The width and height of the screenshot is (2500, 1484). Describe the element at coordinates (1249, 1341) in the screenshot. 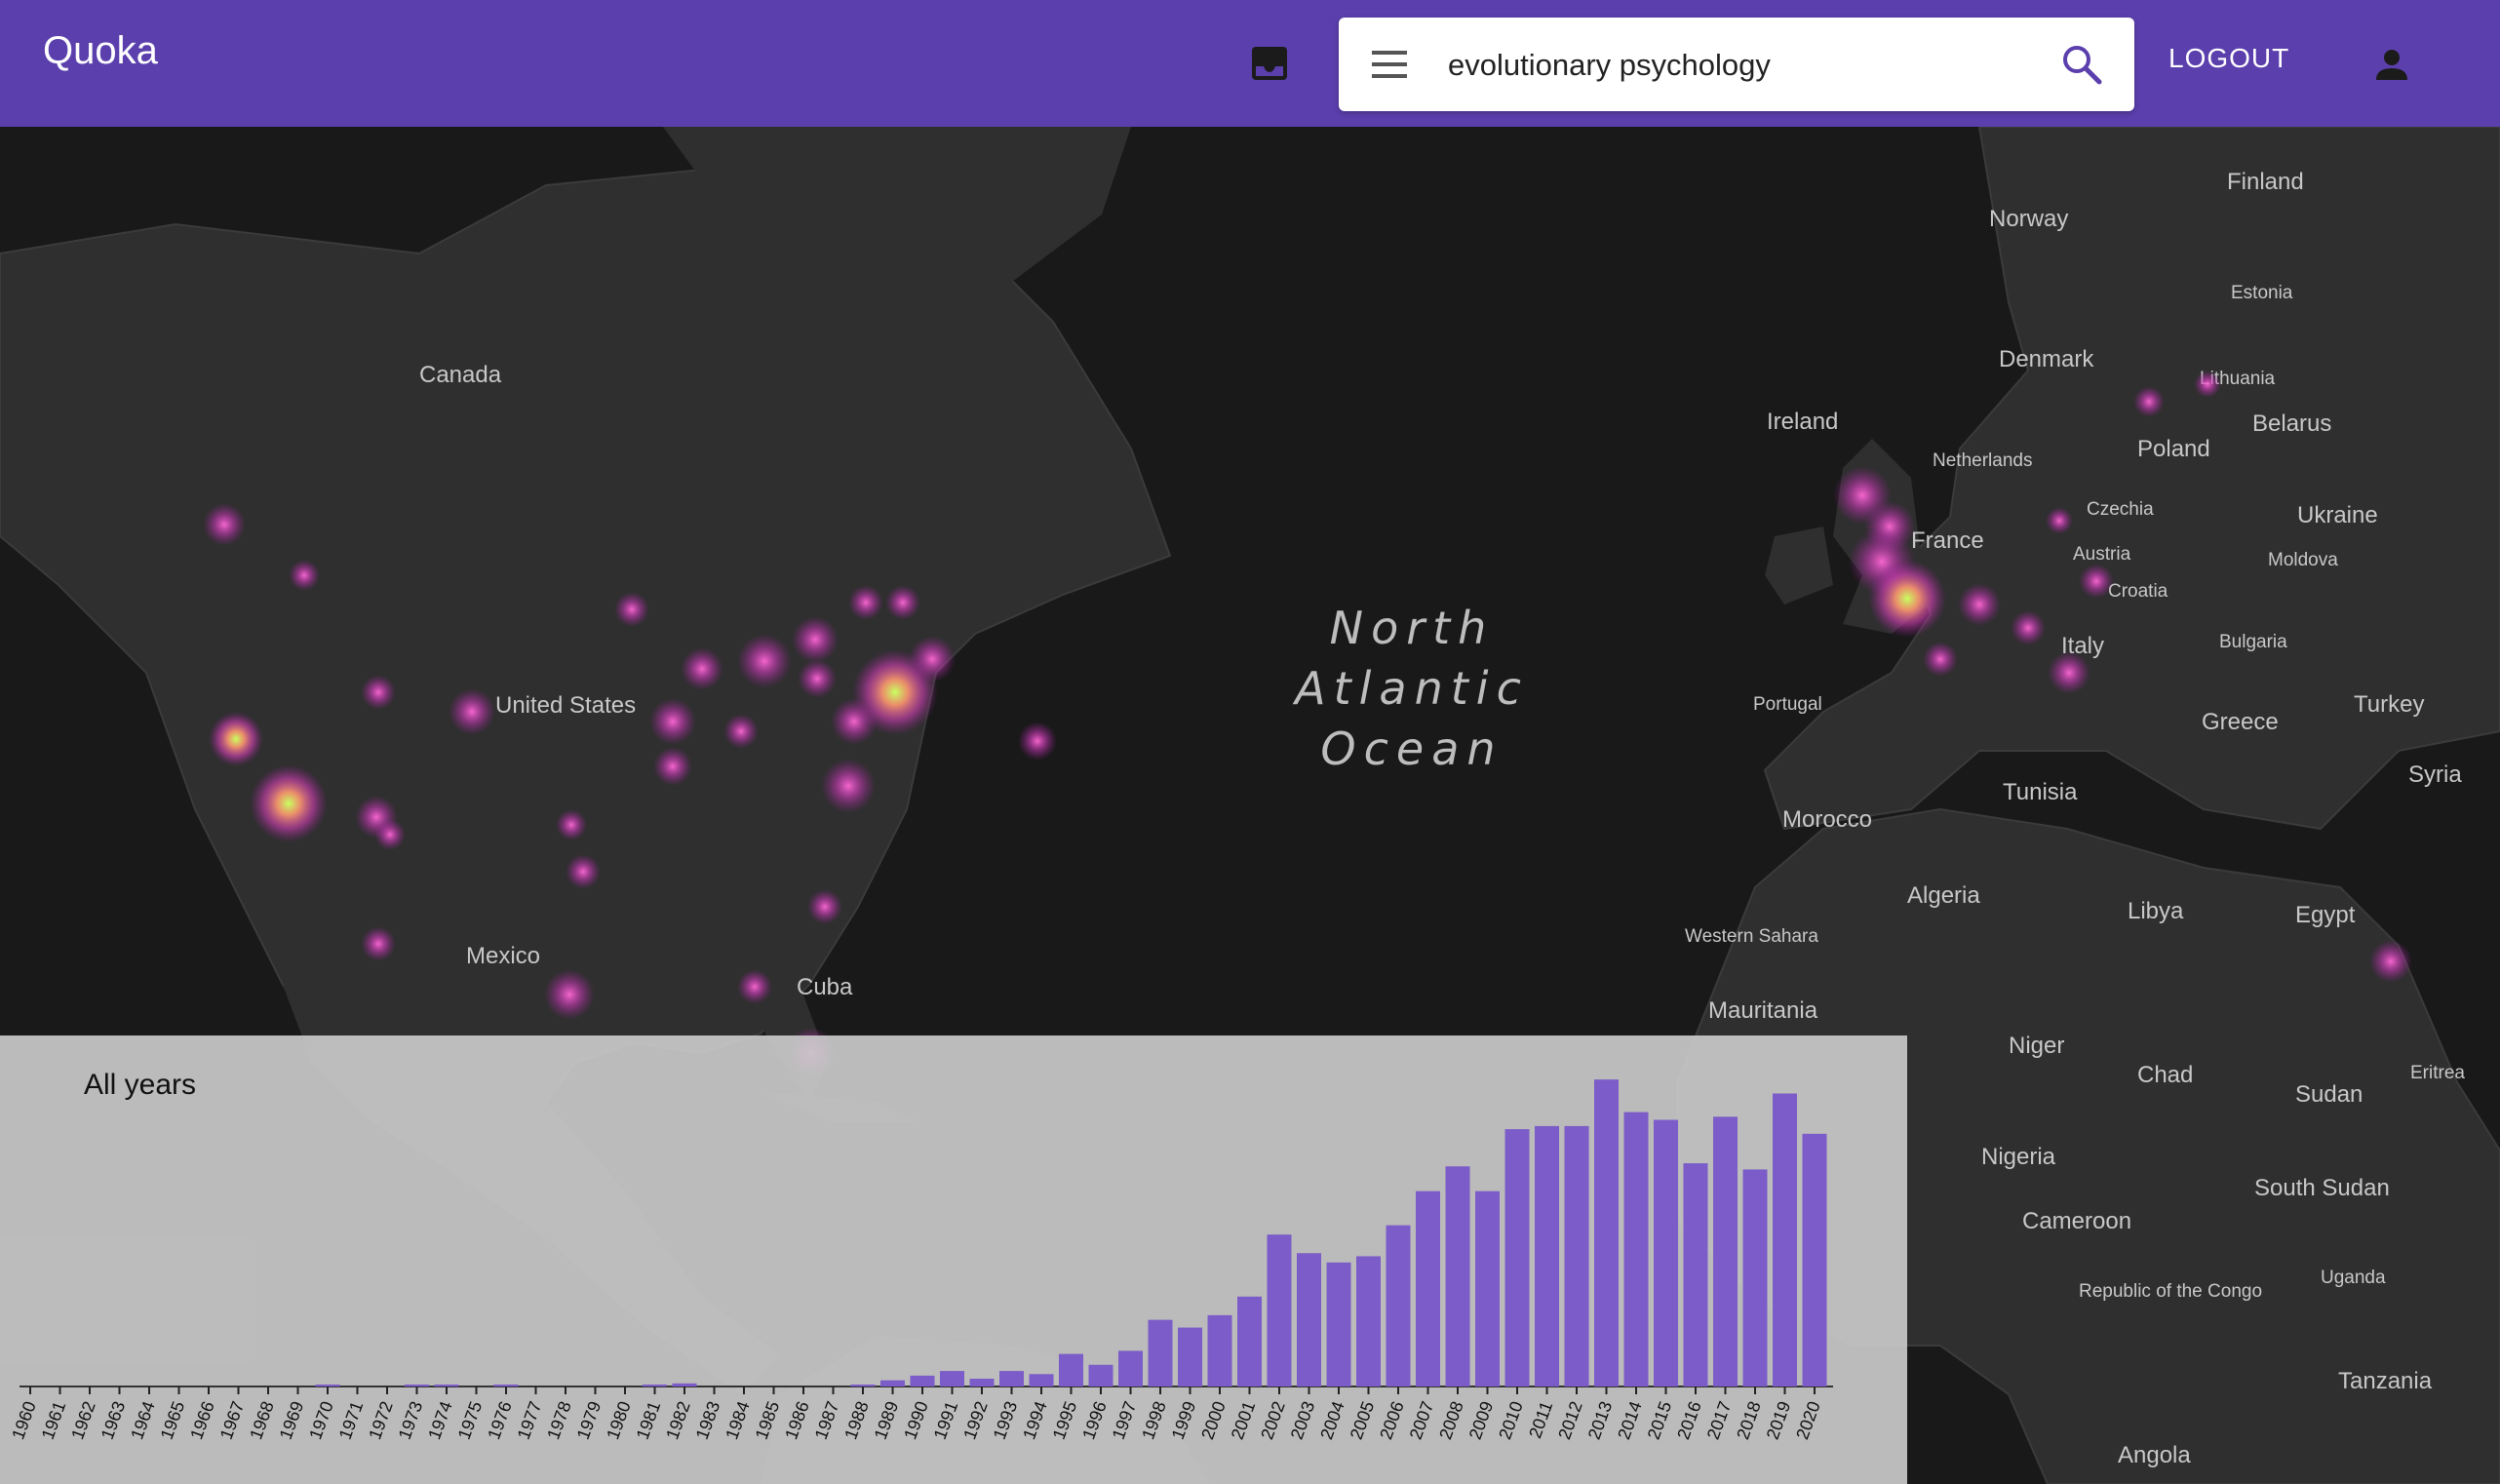

I see `bar-2001` at that location.